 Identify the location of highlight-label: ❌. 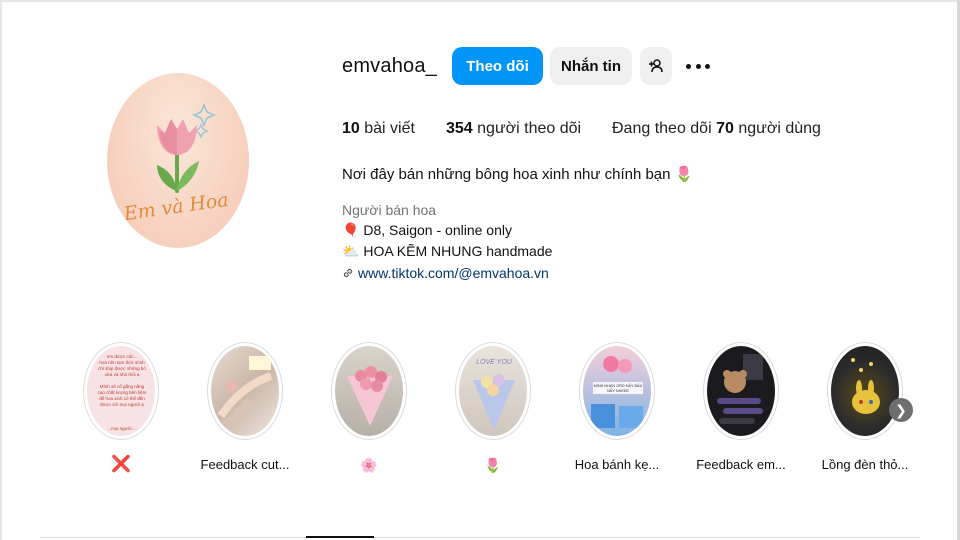
(121, 464).